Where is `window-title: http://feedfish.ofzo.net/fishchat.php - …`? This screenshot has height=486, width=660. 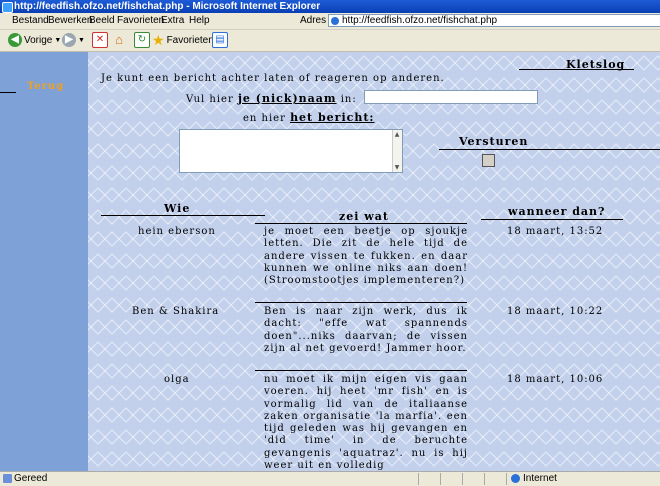
window-title: http://feedfish.ofzo.net/fishchat.php - … is located at coordinates (167, 6).